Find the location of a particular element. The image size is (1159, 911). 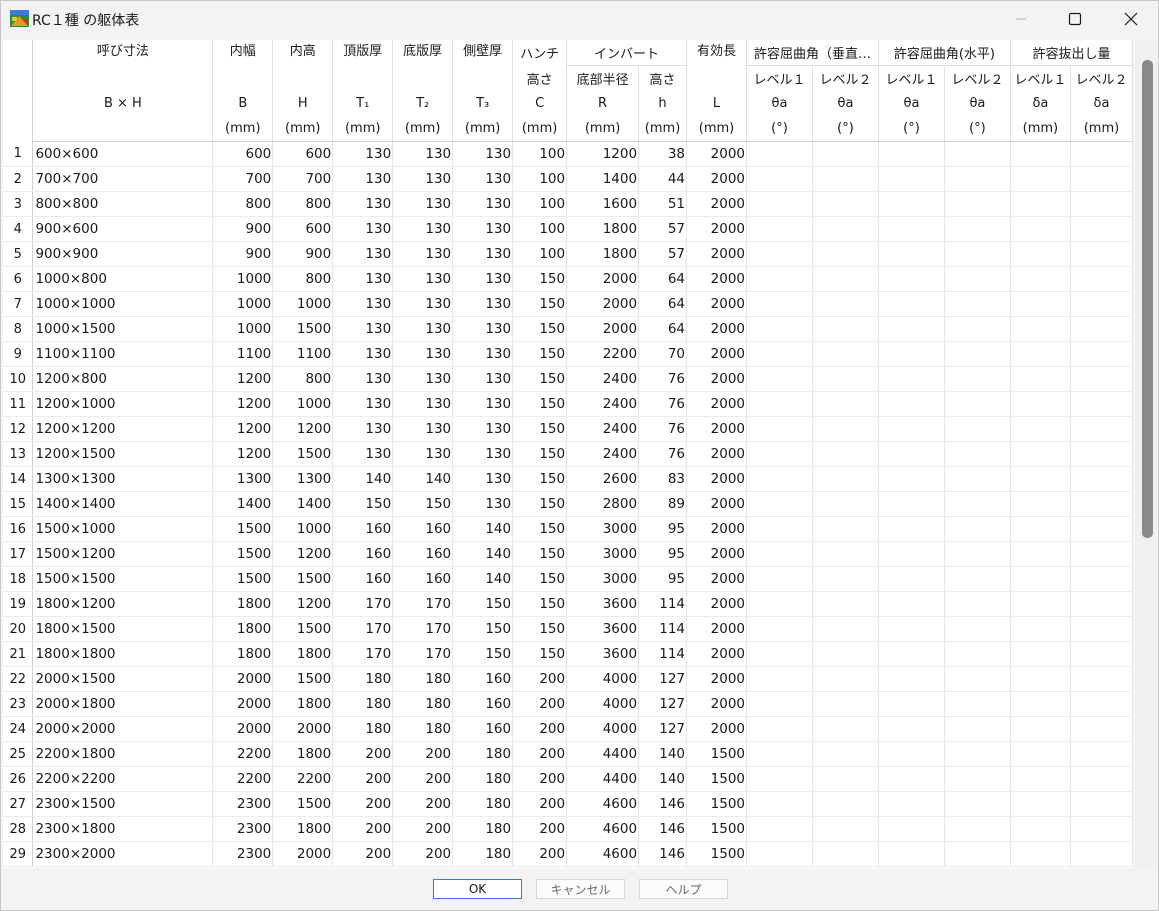

table-cell: 1400 is located at coordinates (303, 504).